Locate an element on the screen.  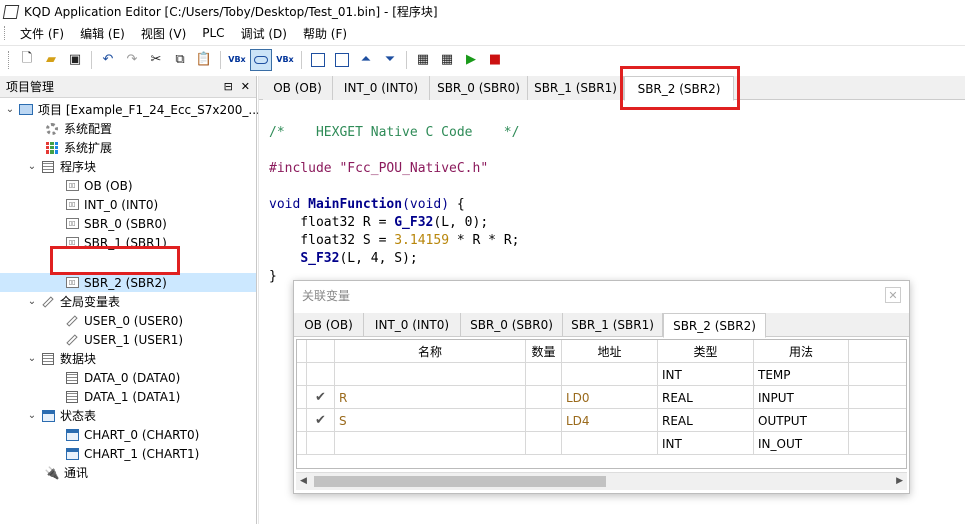
tab-sbr0: SBR_0 (SBR0) is located at coordinates (479, 88).